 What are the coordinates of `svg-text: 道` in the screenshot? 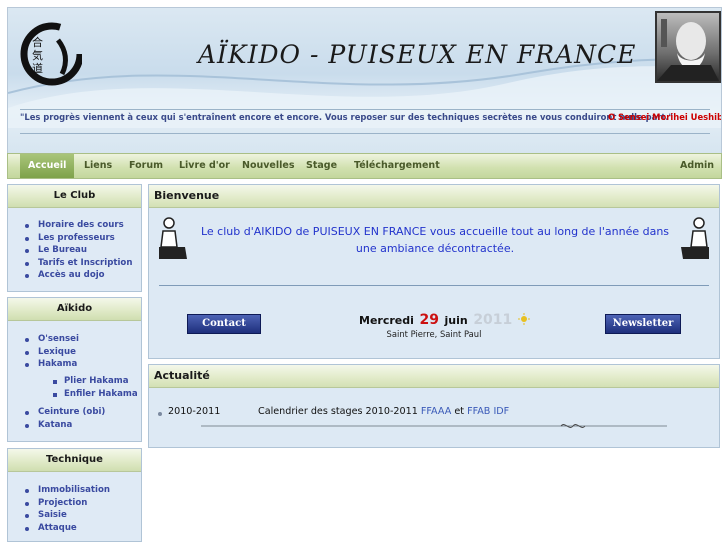 It's located at (37, 68).